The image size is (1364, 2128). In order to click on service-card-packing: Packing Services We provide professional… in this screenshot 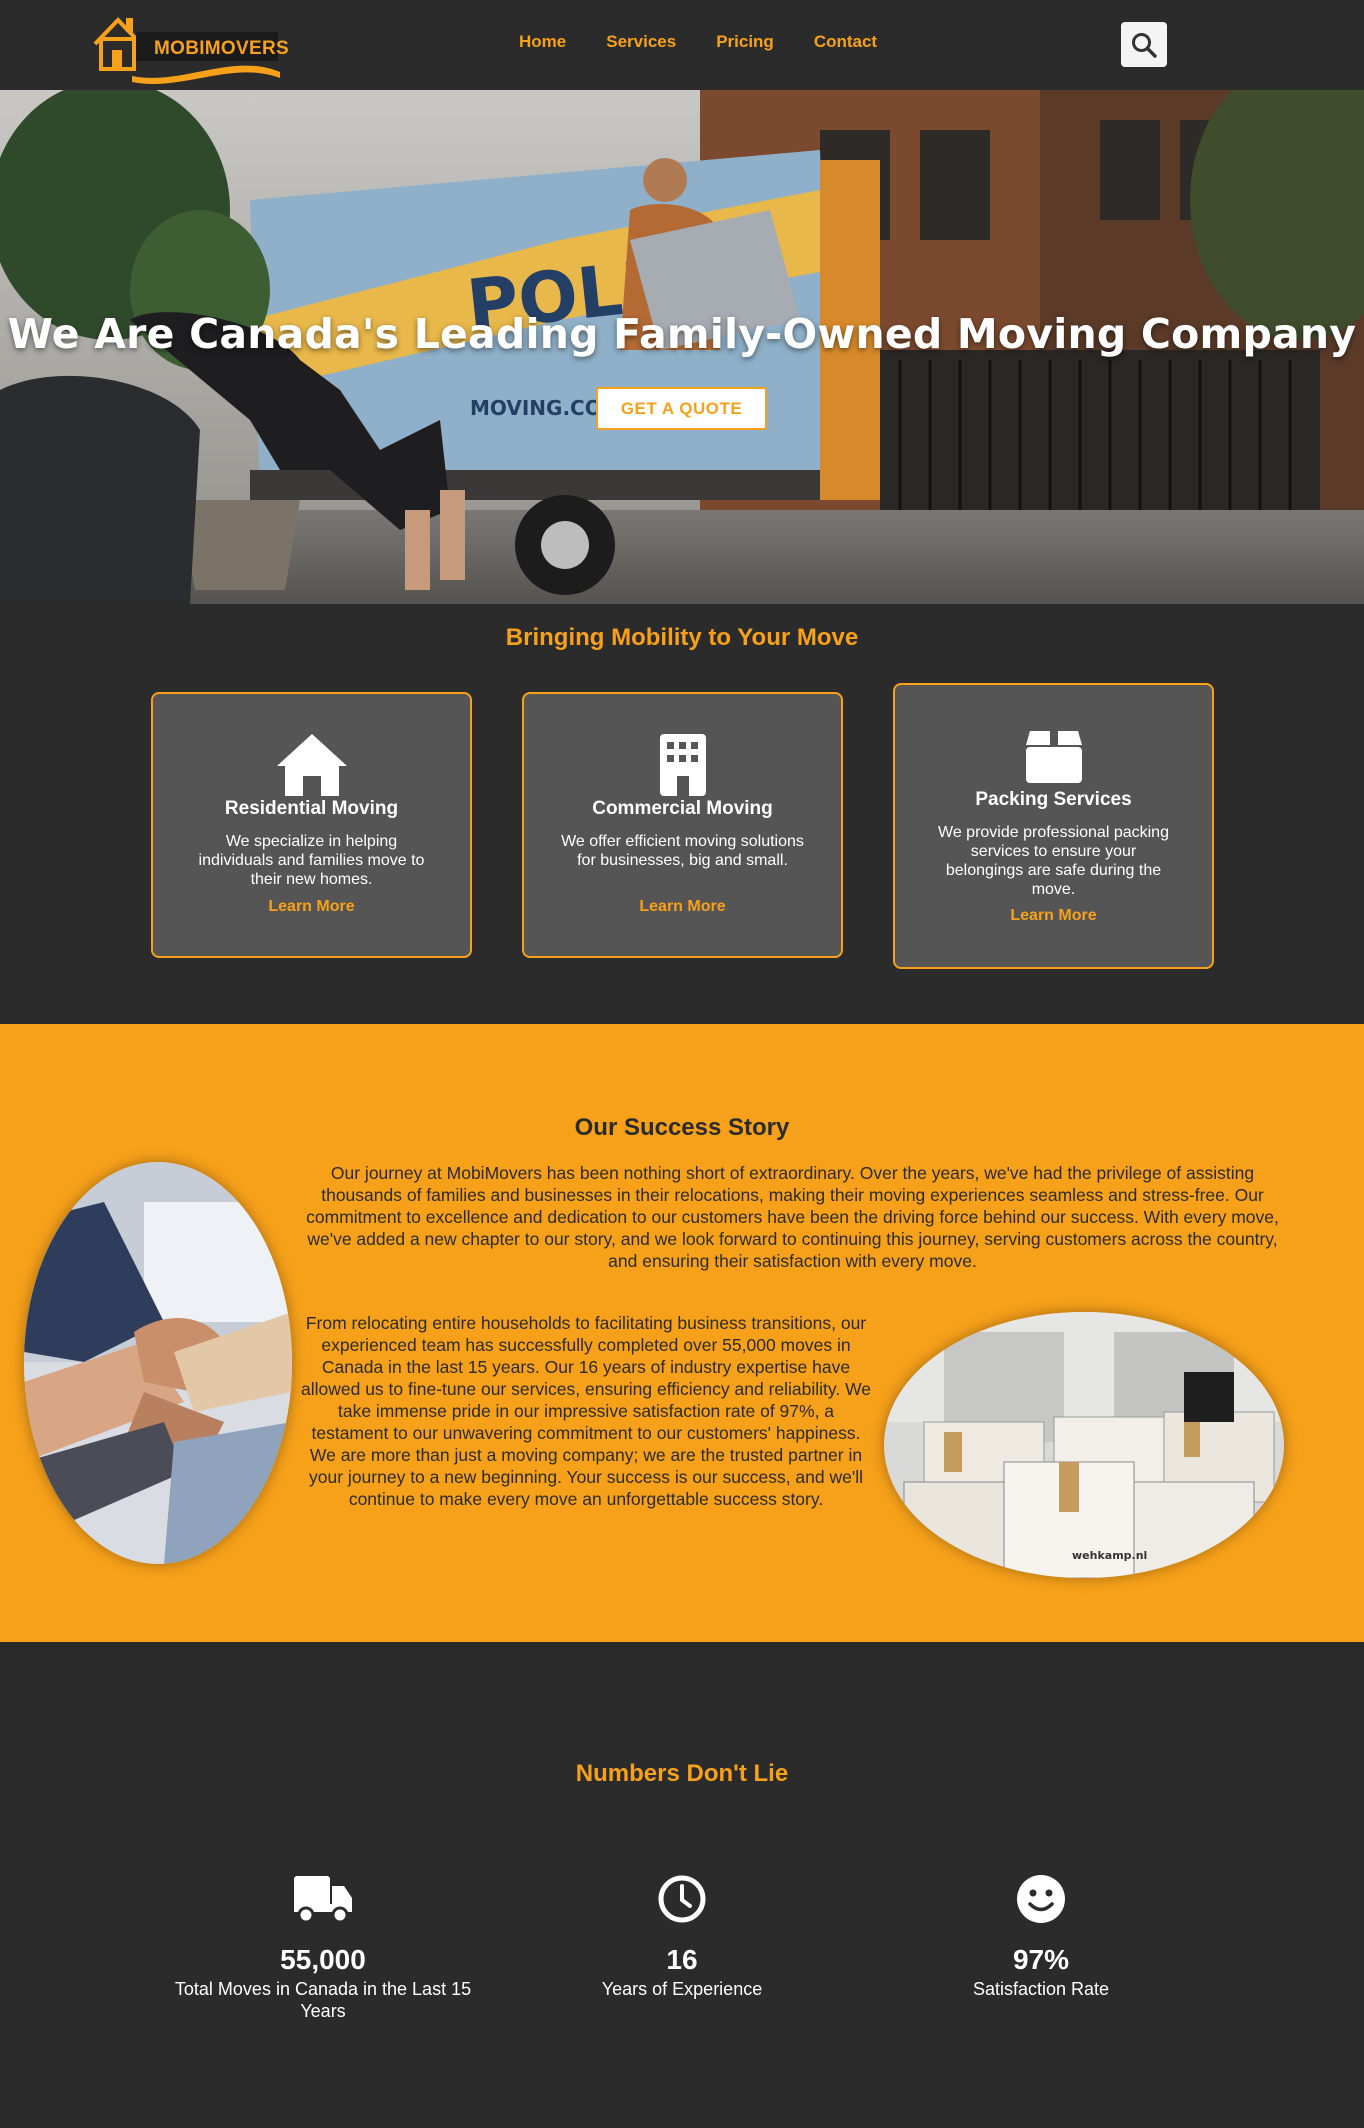, I will do `click(1053, 826)`.